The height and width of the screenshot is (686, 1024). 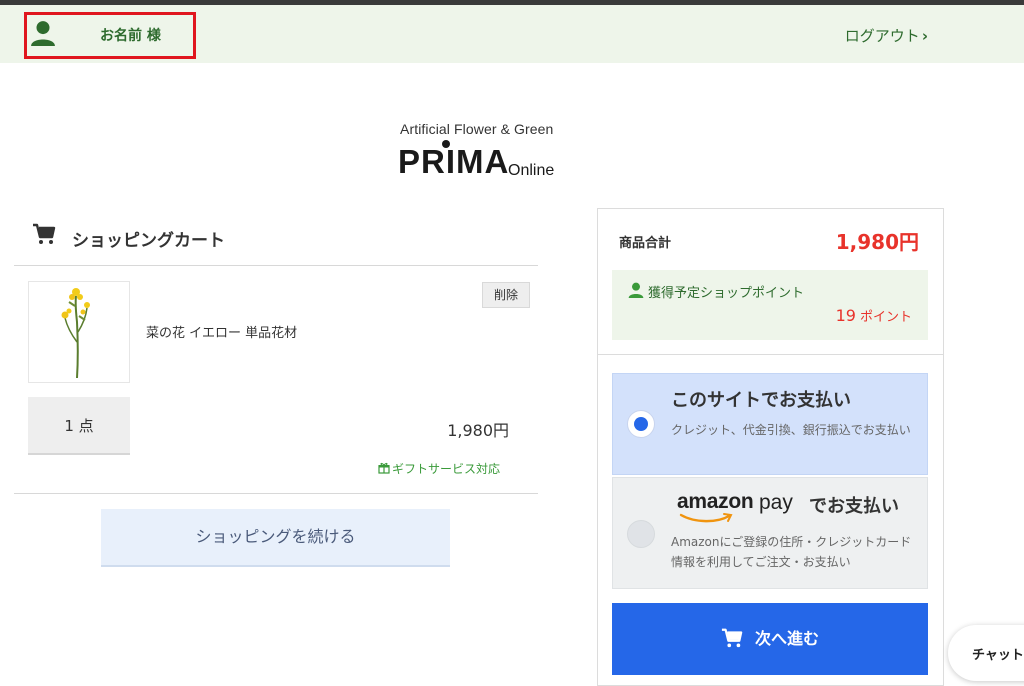 What do you see at coordinates (506, 295) in the screenshot?
I see `delete-button: 削除` at bounding box center [506, 295].